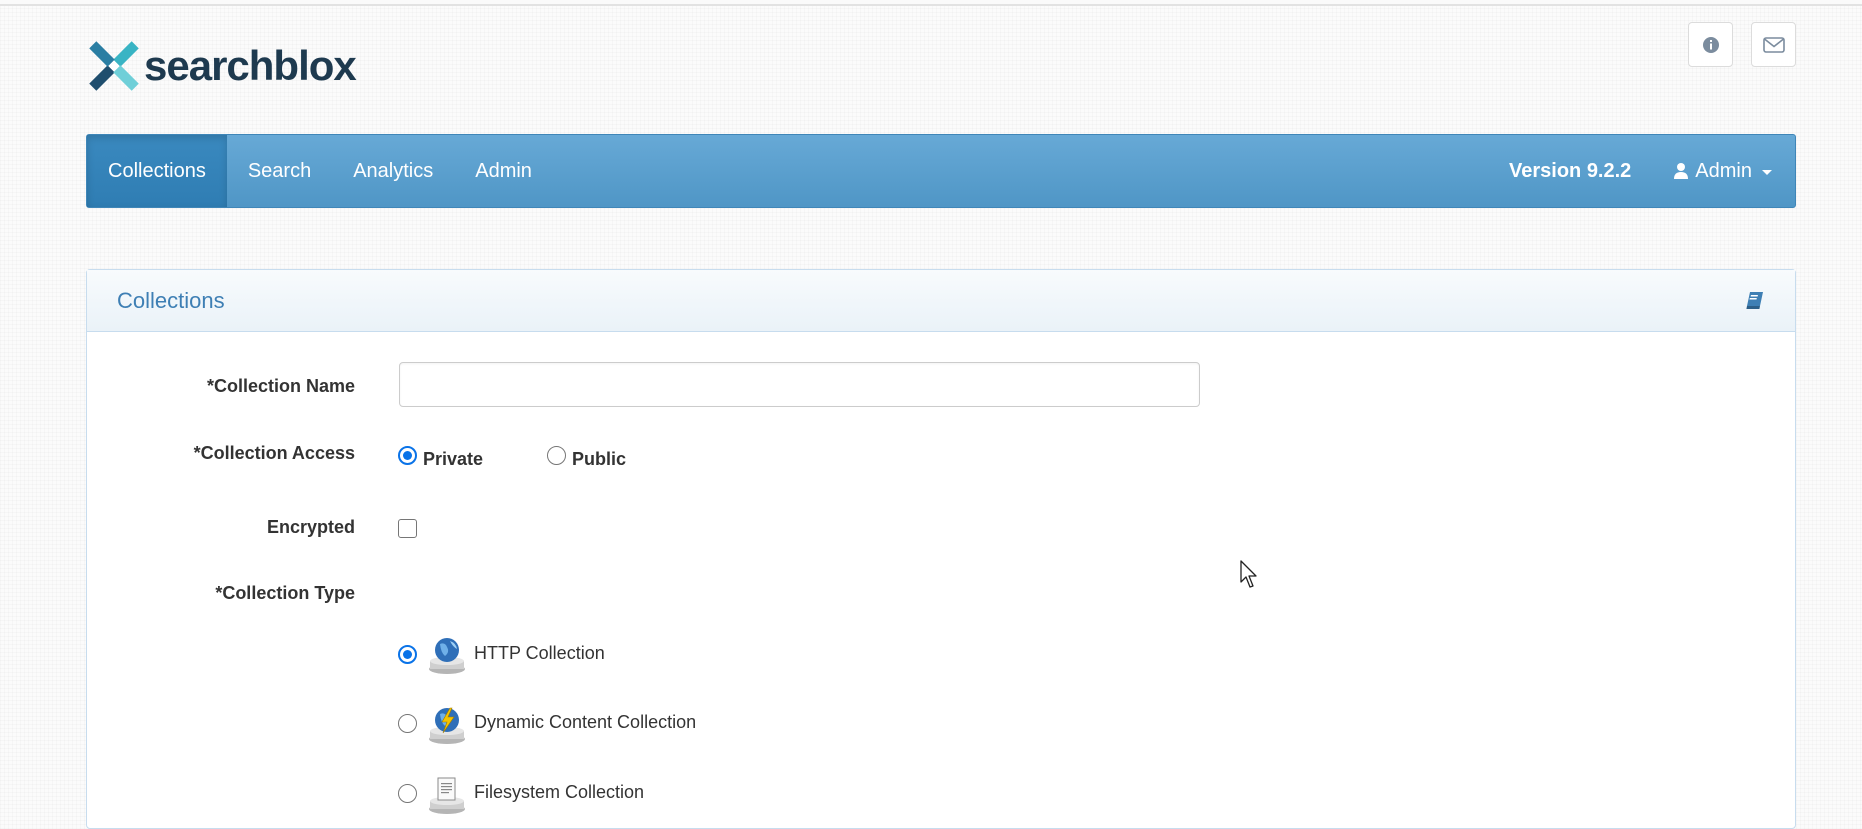  I want to click on brand-name: searchblox, so click(250, 65).